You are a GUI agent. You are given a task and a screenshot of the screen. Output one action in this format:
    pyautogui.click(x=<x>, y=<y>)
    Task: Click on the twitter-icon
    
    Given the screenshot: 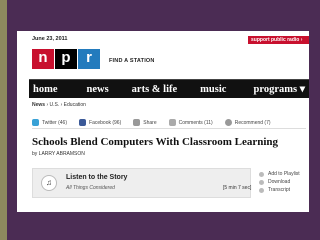 What is the action you would take?
    pyautogui.click(x=35, y=122)
    